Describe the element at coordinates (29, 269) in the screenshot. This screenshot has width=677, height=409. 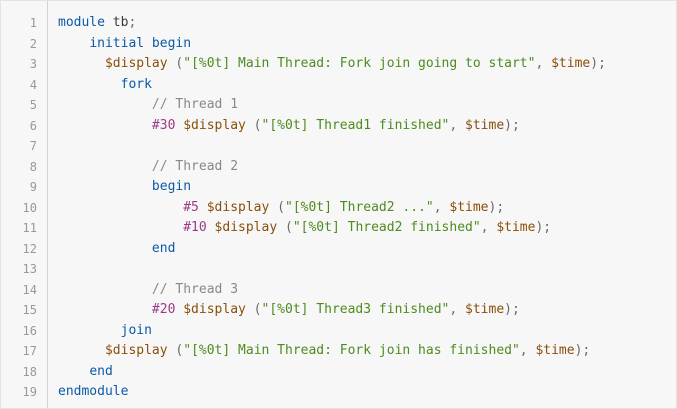
I see `line-number: 13` at that location.